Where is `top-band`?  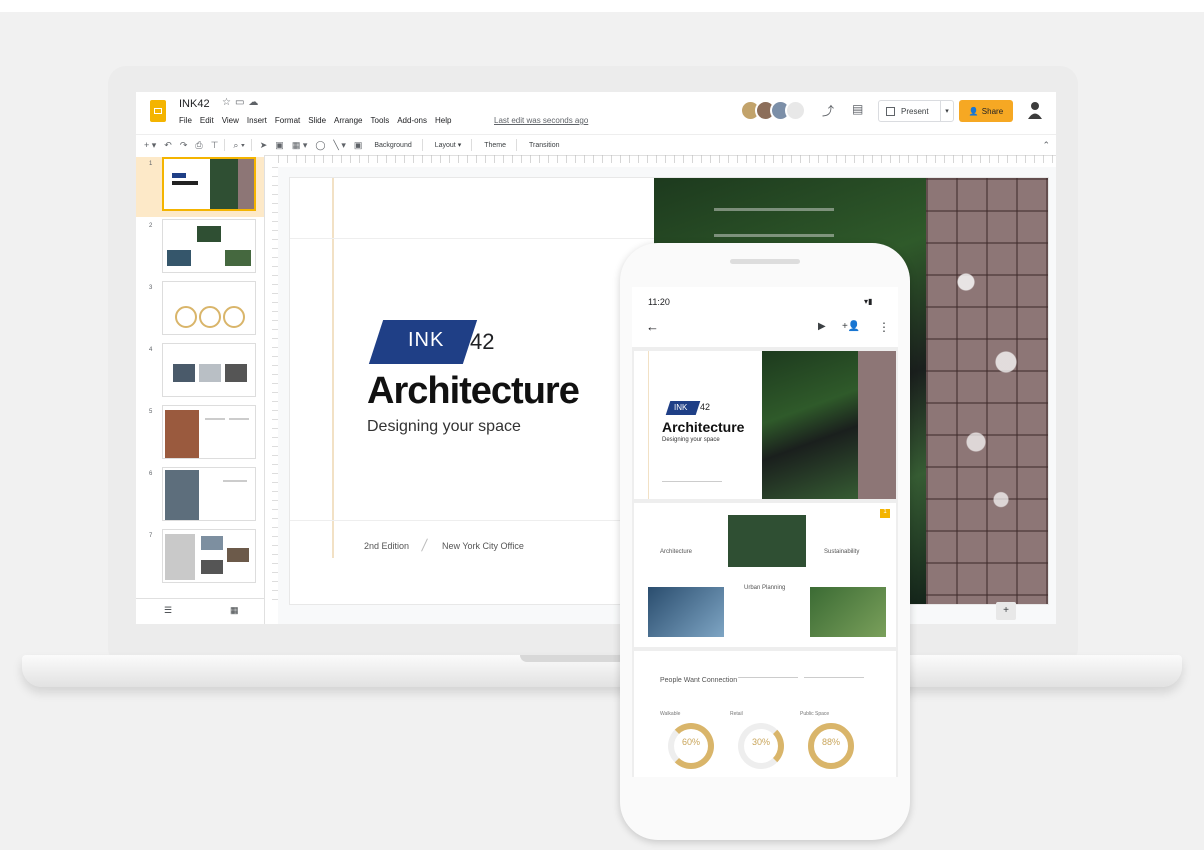
top-band is located at coordinates (602, 6).